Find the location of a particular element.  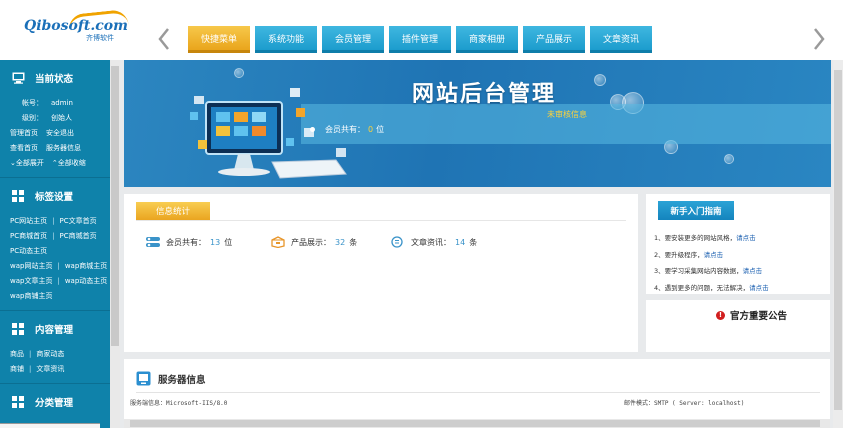

list-item: 1、要安装更多的网站风格，请点击 is located at coordinates (711, 238).